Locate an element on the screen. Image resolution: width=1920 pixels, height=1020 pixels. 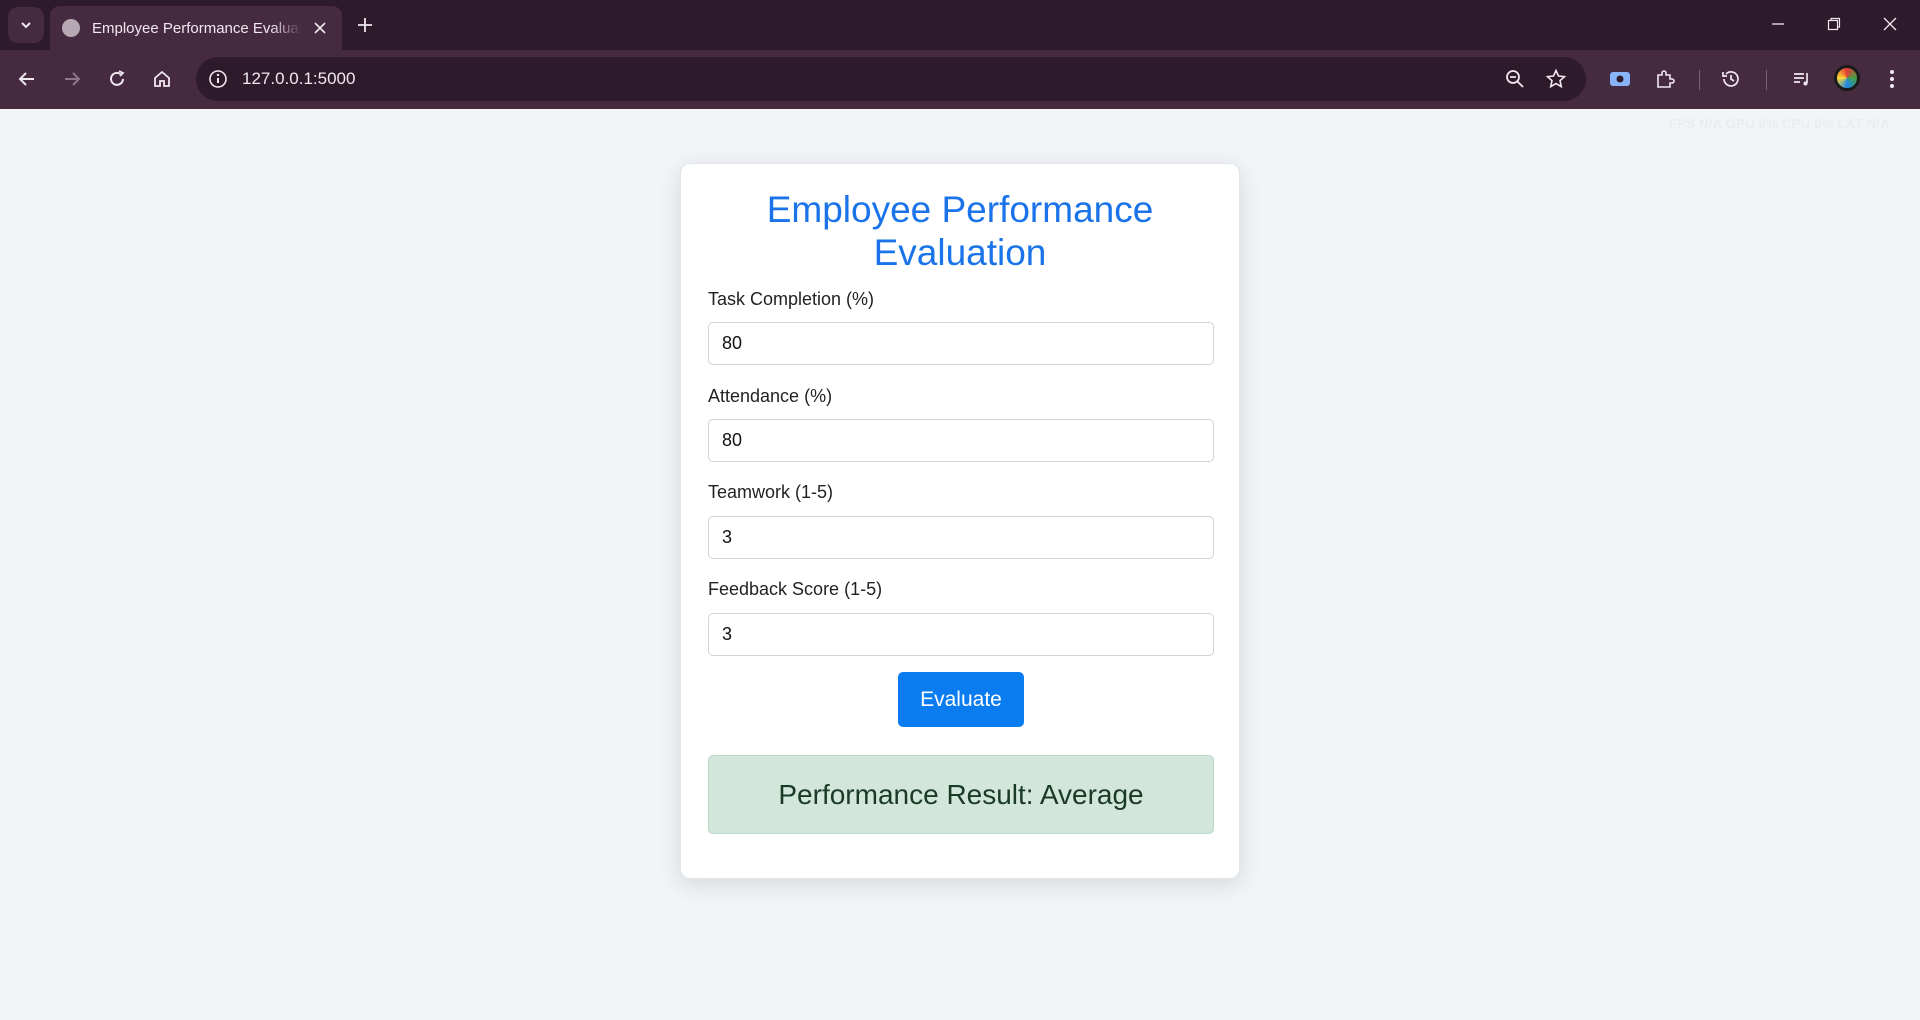
tab-title: Employee Performance Evaluation is located at coordinates (197, 28).